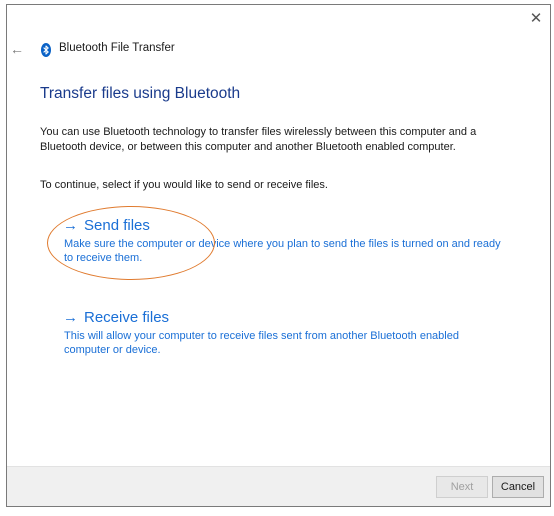  I want to click on close-icon: ✕, so click(536, 19).